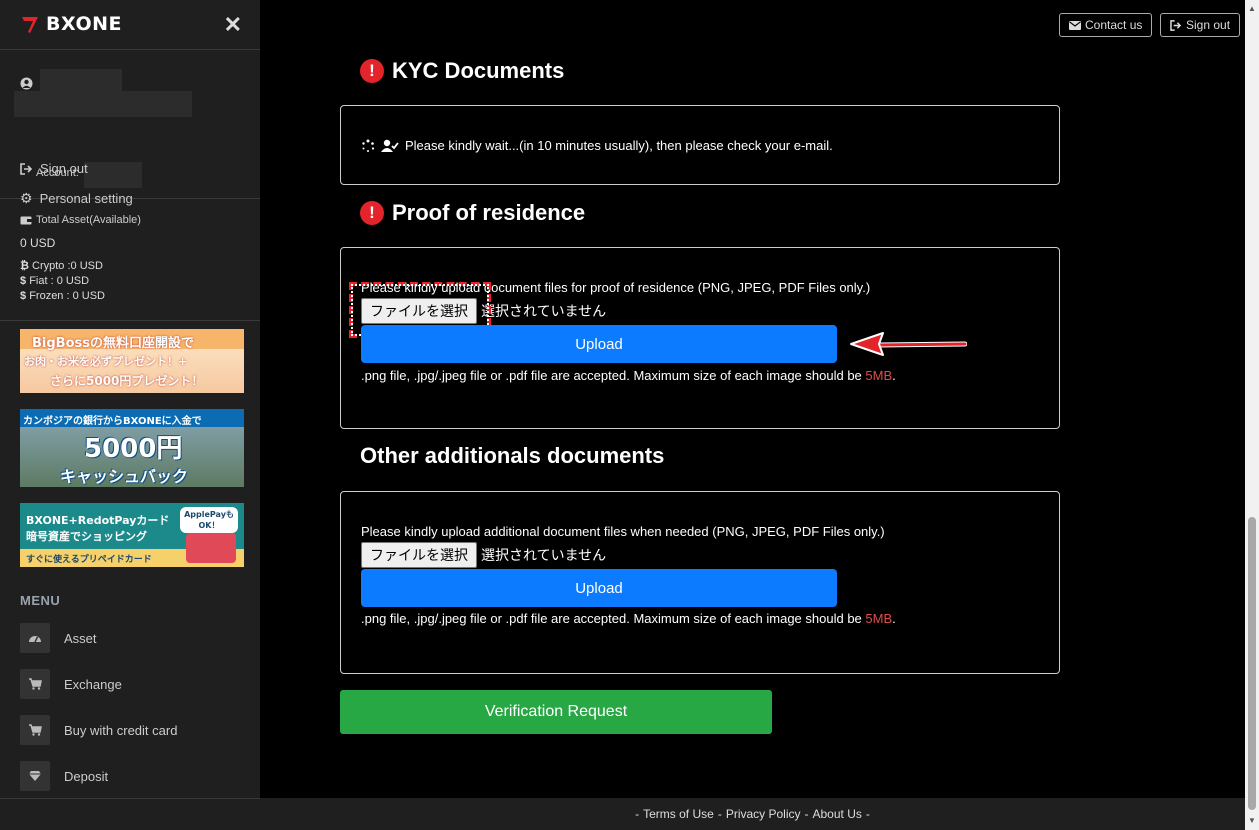 This screenshot has height=830, width=1259. Describe the element at coordinates (67, 266) in the screenshot. I see `crypto-asset-value: Crypto :0 USD` at that location.